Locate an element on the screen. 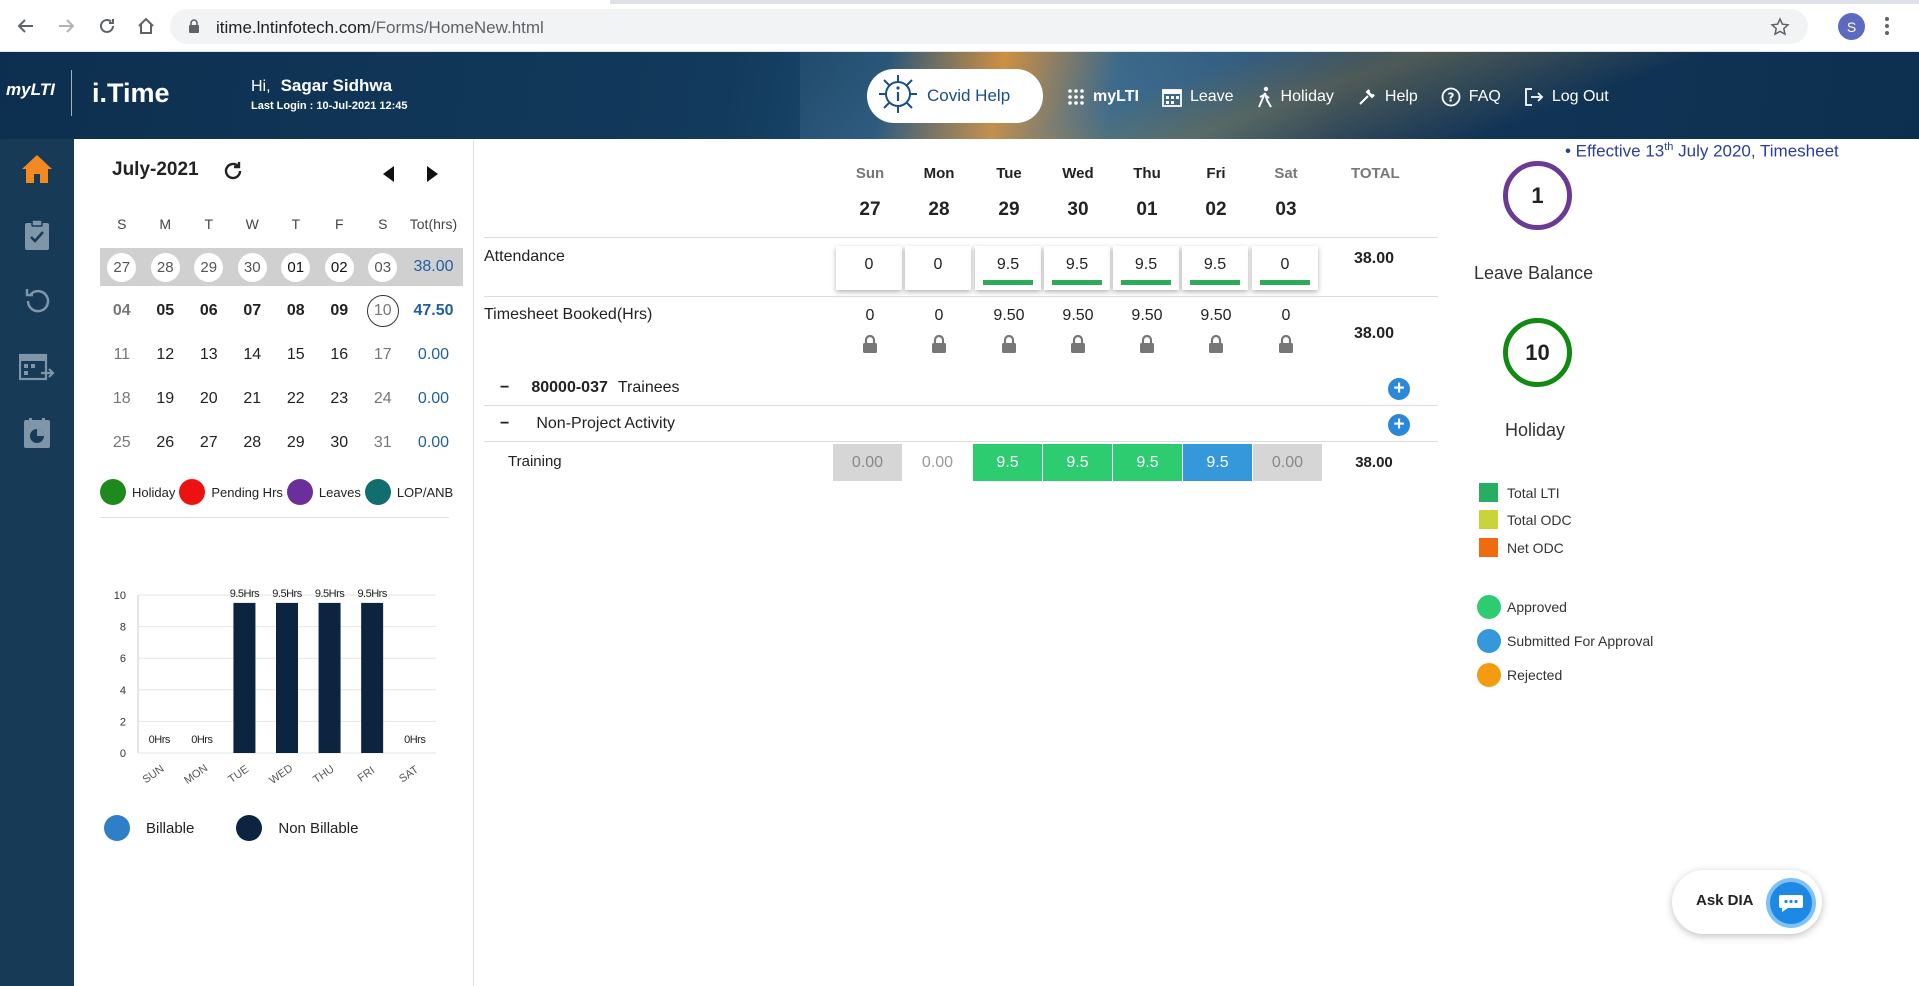 The height and width of the screenshot is (986, 1919). calendar-day: 25 is located at coordinates (122, 443).